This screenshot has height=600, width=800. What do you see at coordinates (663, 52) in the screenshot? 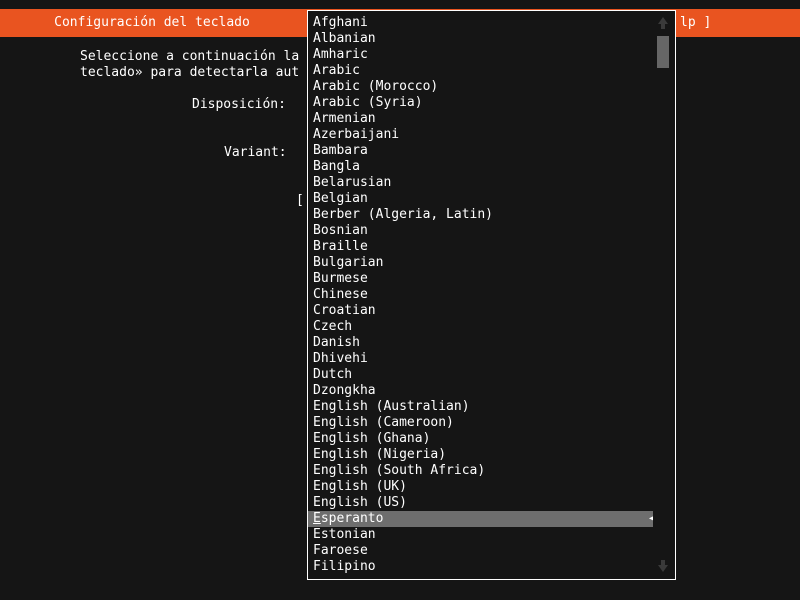
I see `scrollbar-thumb` at bounding box center [663, 52].